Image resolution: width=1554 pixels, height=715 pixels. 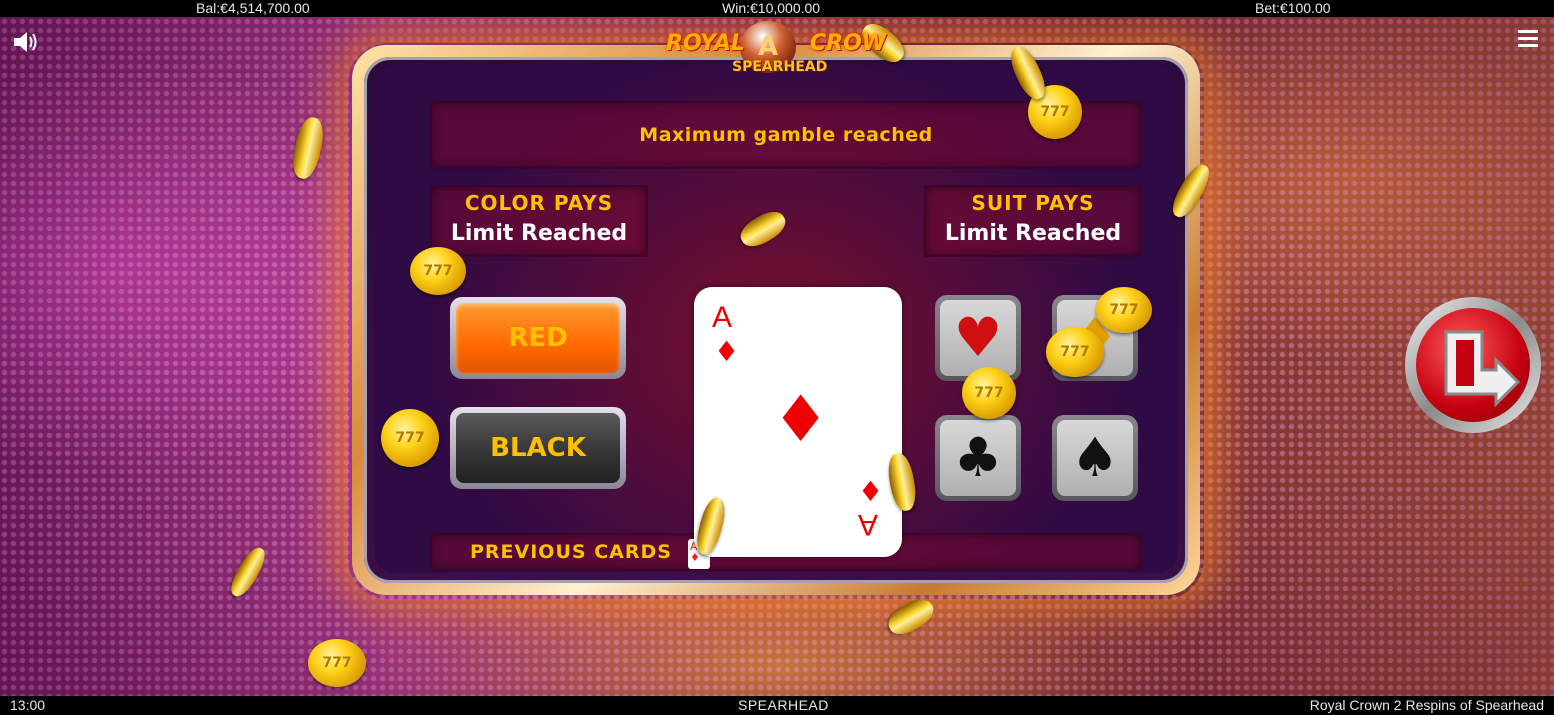 I want to click on card-suit-top: ♦, so click(x=727, y=351).